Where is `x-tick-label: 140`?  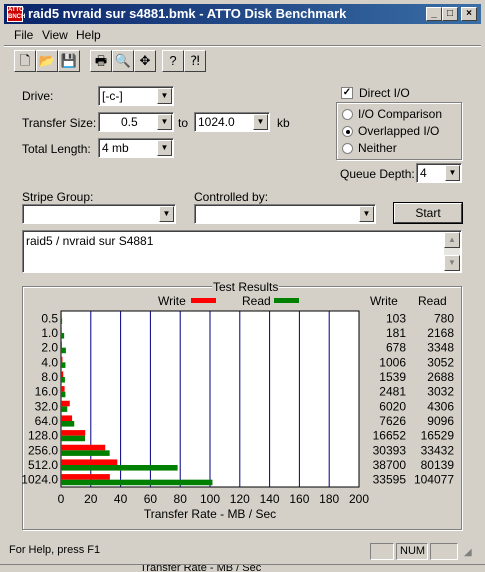 x-tick-label: 140 is located at coordinates (270, 499).